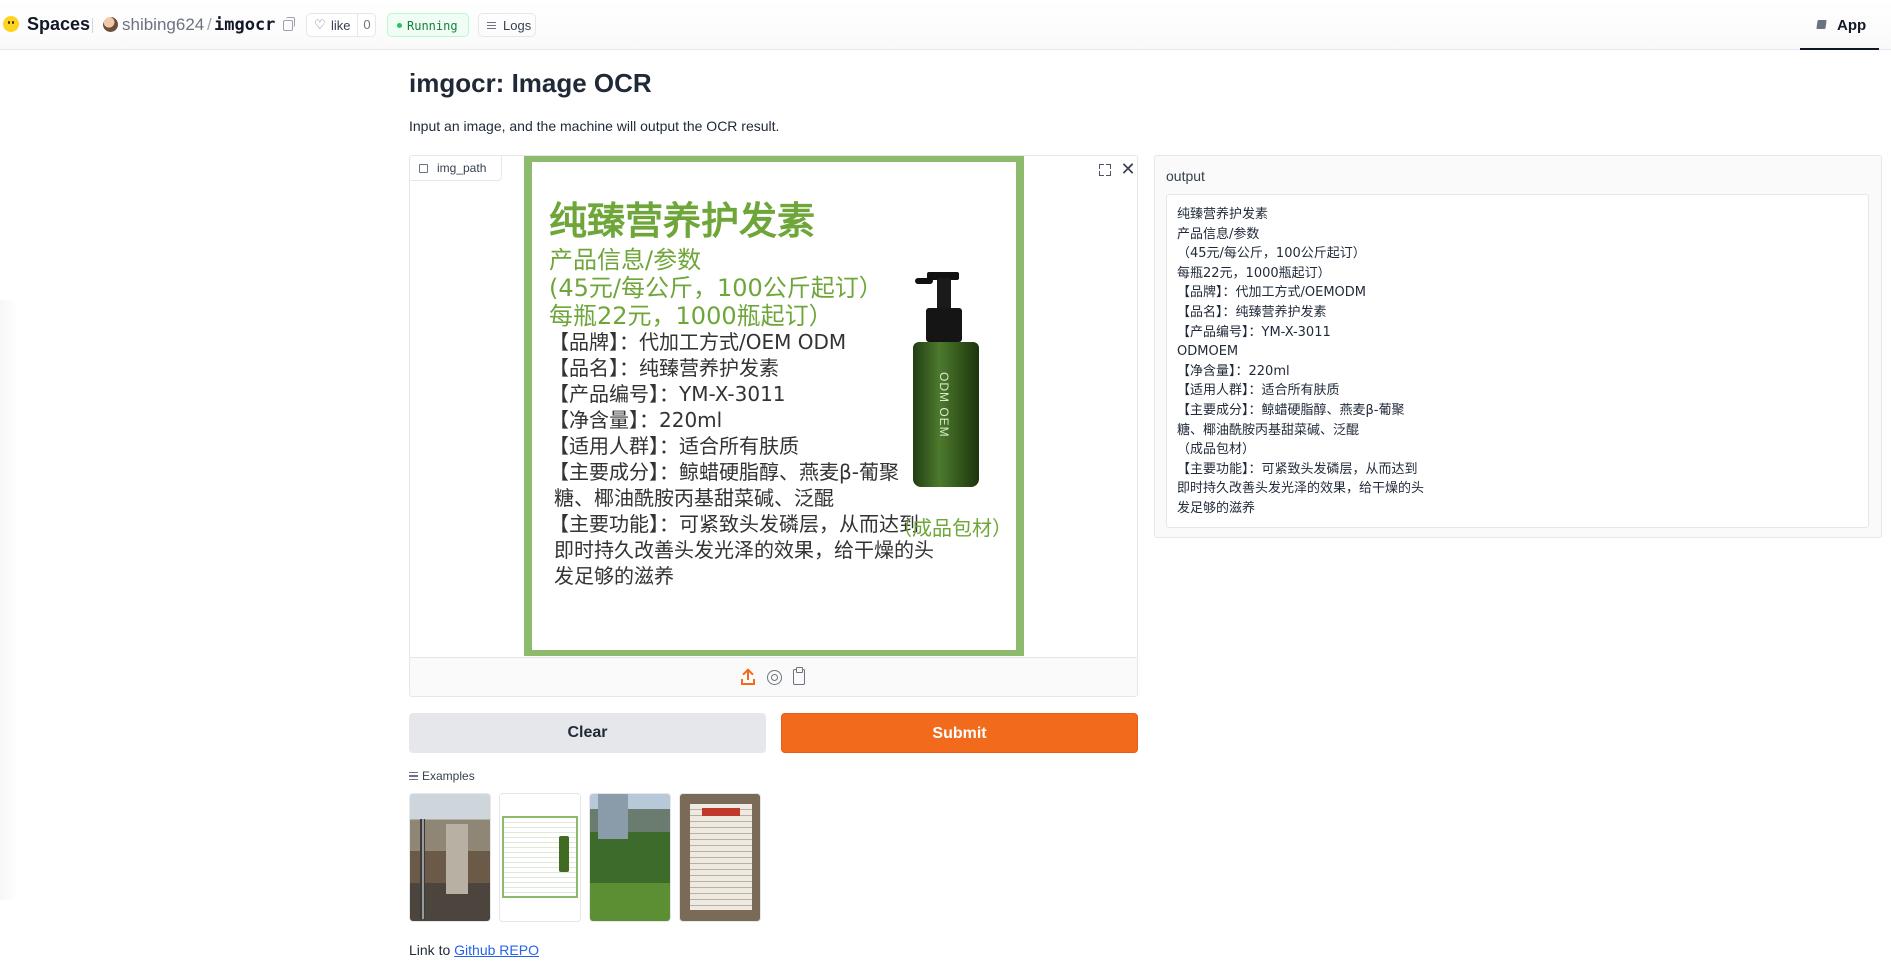  Describe the element at coordinates (423, 168) in the screenshot. I see `image-icon` at that location.